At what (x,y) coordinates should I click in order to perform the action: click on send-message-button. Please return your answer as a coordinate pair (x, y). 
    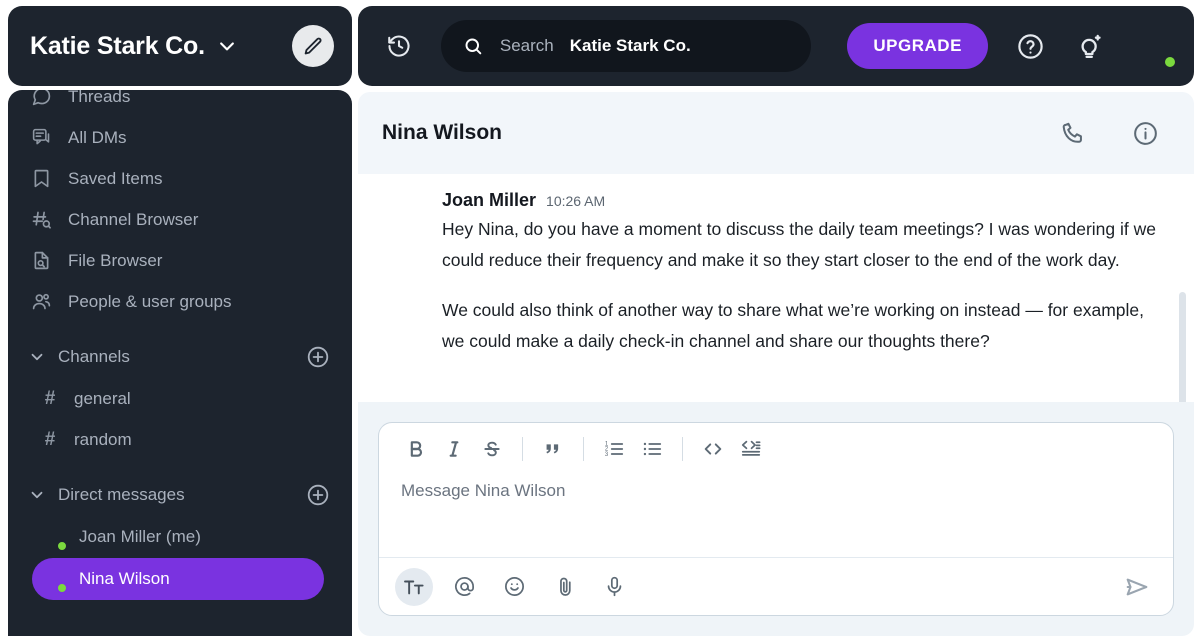
    Looking at the image, I should click on (1137, 587).